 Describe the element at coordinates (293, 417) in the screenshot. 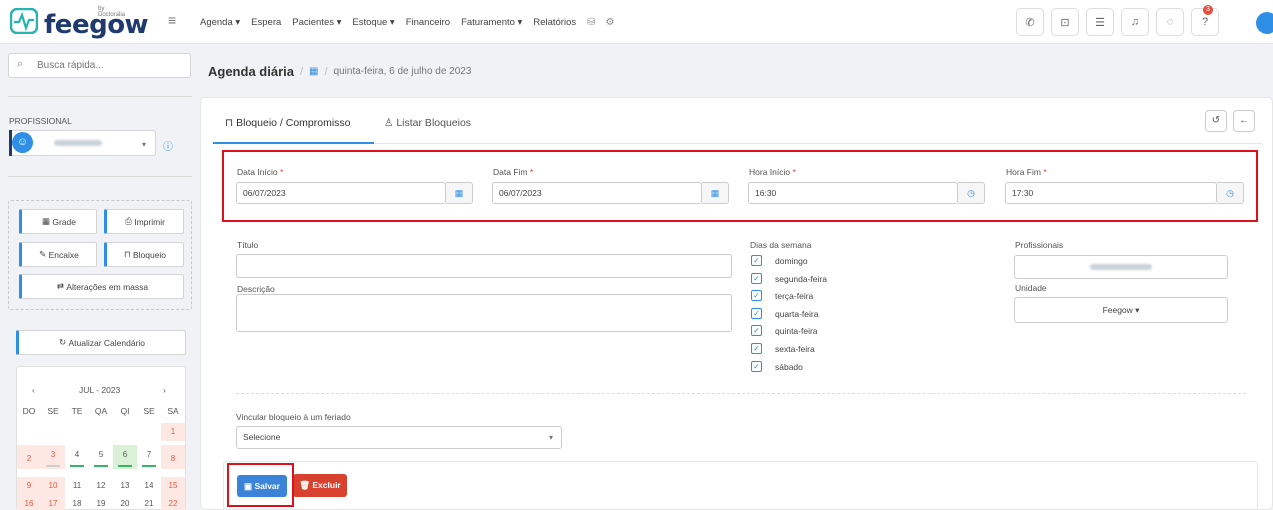

I see `feriado-label: Vincular bloqueio à um feriado` at that location.